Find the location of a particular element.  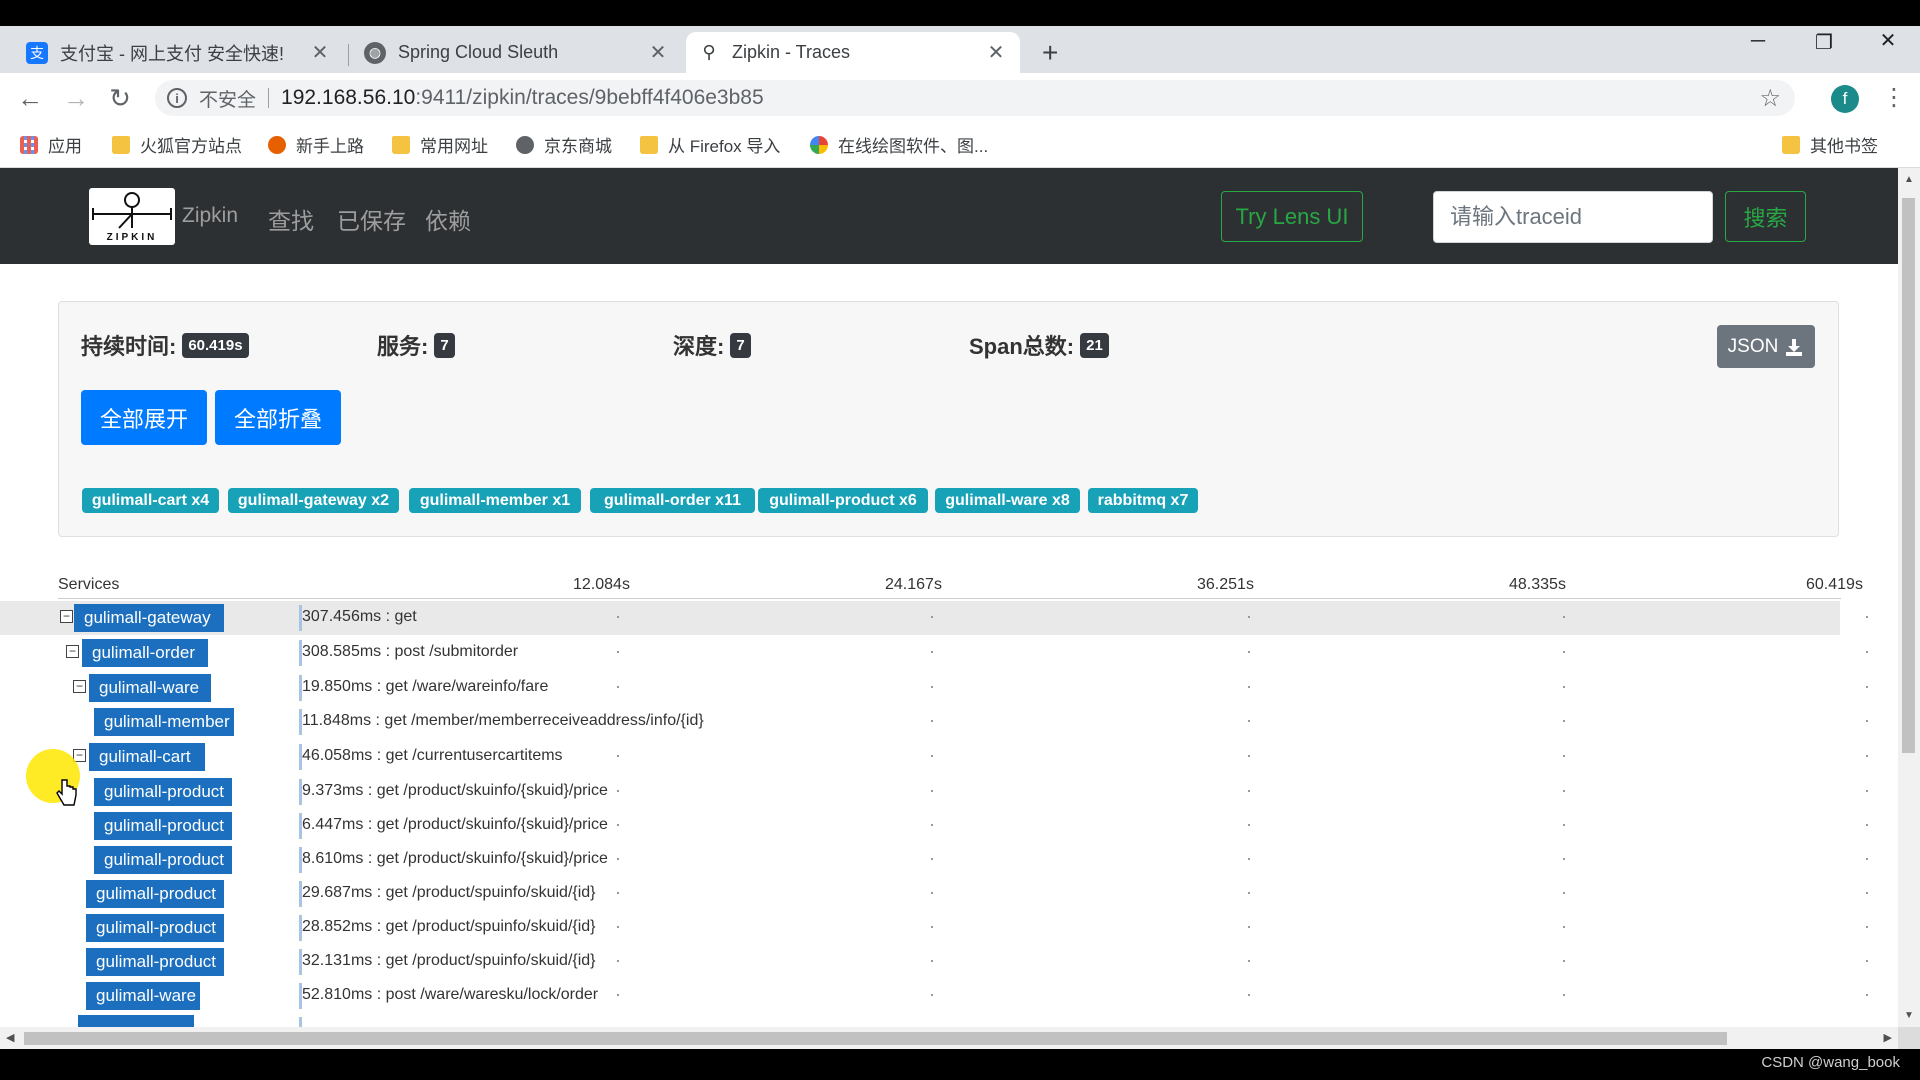

tab-spring-cloud-sleuth: ◍ Spring Cloud Sleuth ✕ is located at coordinates (517, 52).